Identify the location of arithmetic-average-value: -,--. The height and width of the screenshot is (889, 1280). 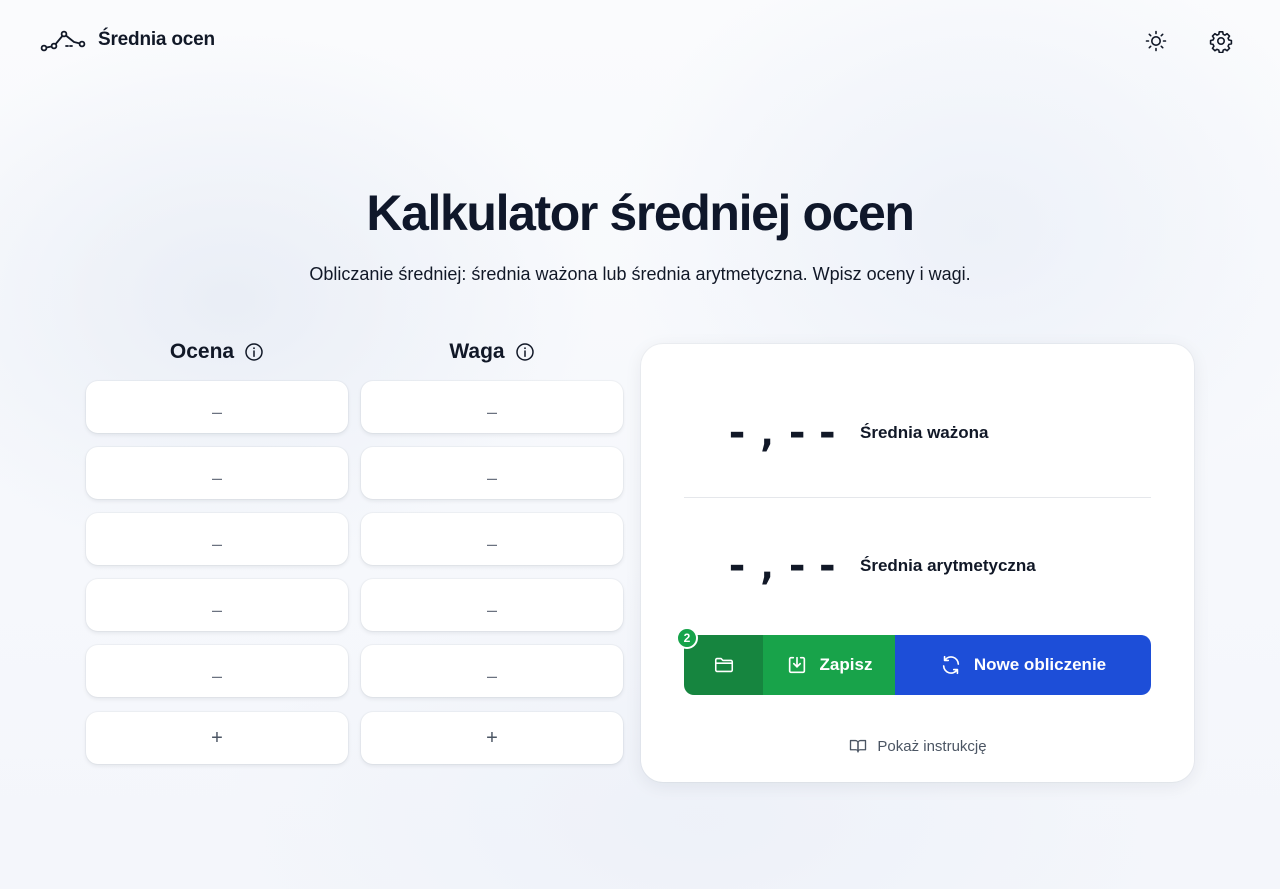
(785, 566).